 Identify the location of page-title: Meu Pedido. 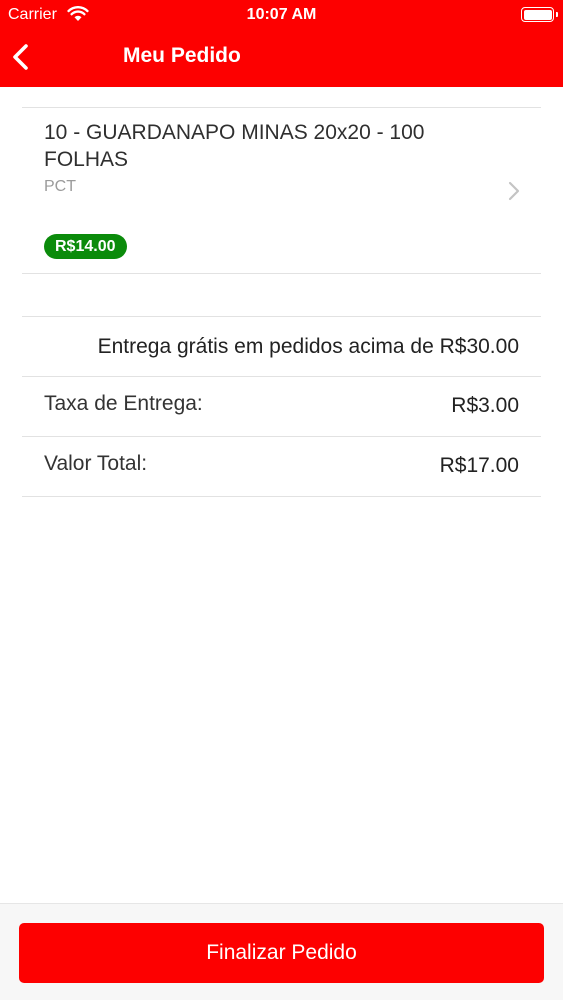
(182, 55).